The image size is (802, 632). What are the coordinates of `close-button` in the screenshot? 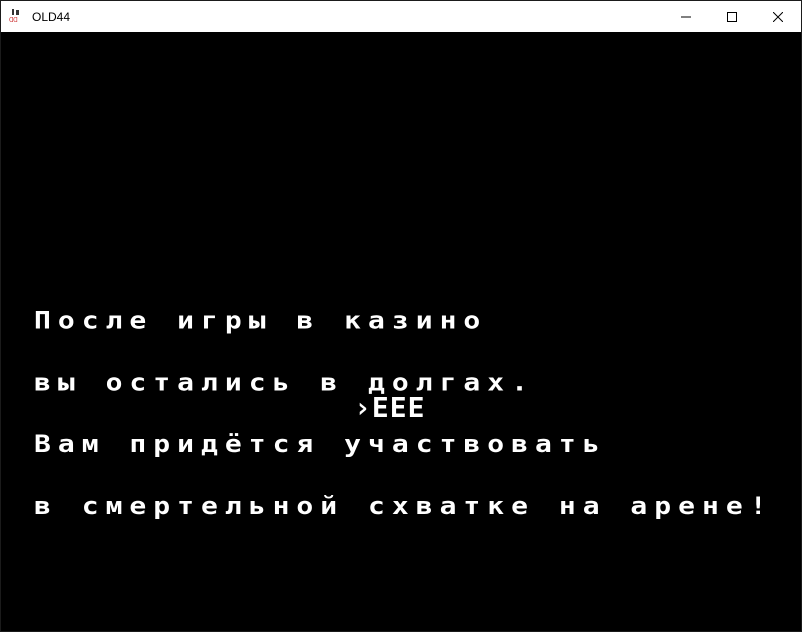 It's located at (778, 16).